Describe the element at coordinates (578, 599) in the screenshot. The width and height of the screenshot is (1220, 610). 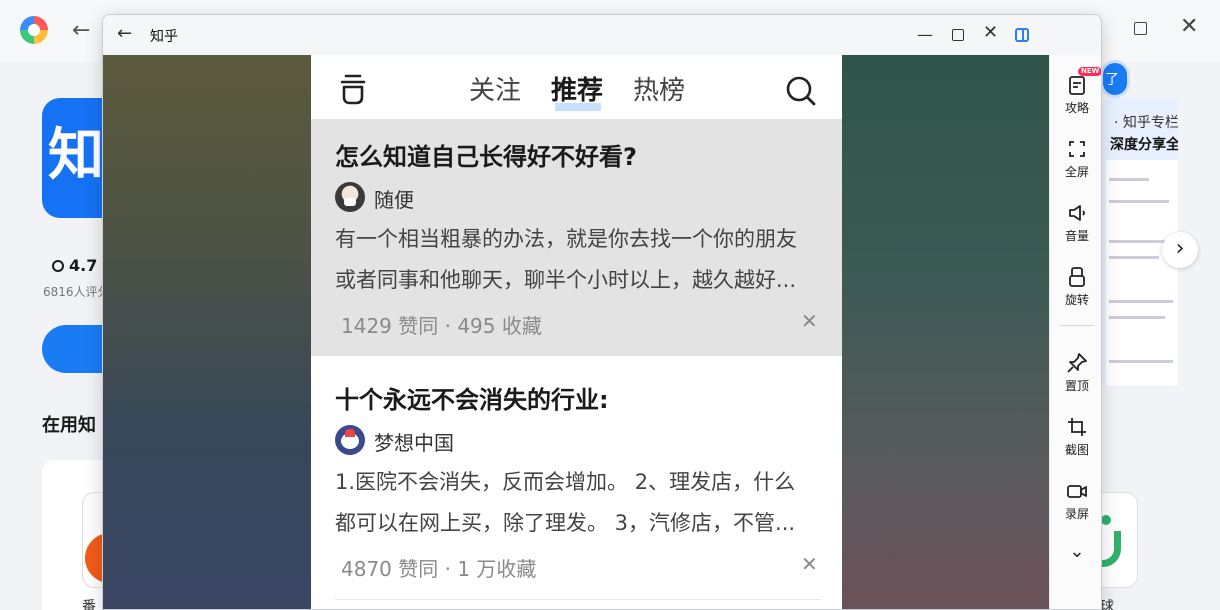
I see `feed-divider` at that location.